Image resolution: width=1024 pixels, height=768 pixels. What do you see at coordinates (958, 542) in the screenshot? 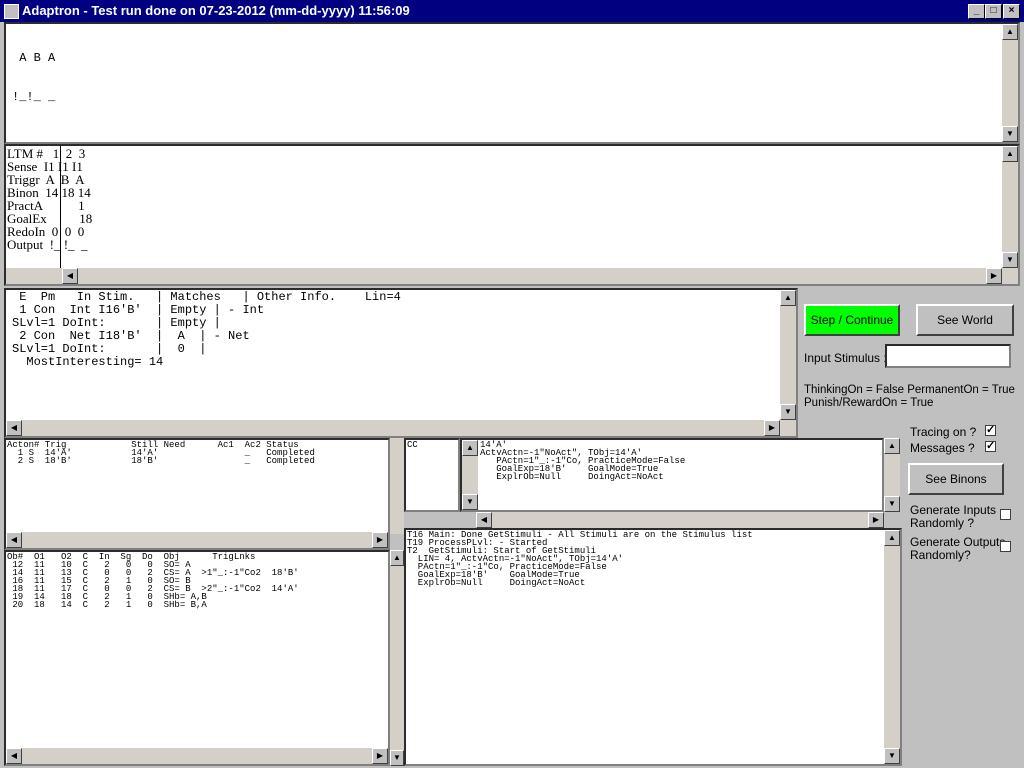
I see `generate-outputs-label-1: Generate Outputs` at bounding box center [958, 542].